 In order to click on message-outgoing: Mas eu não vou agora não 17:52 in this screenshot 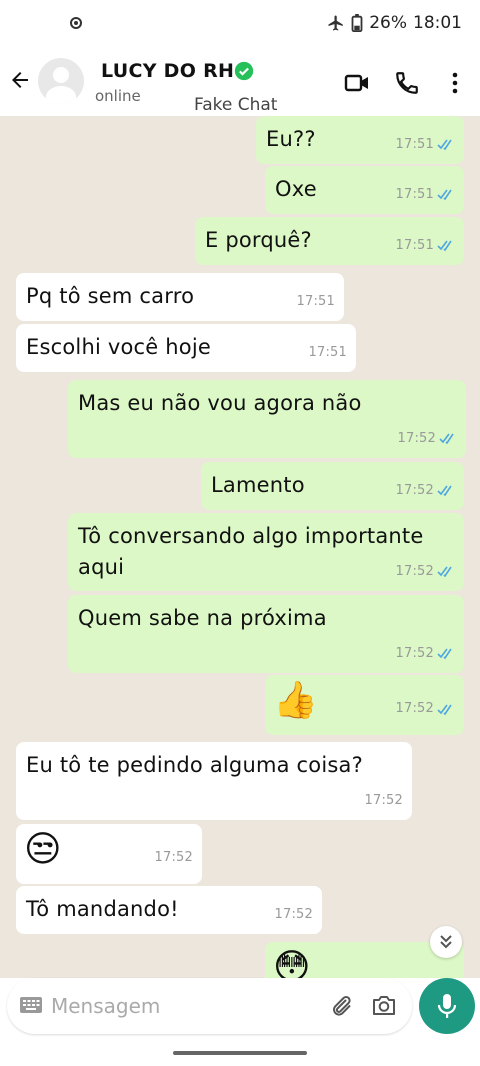, I will do `click(267, 419)`.